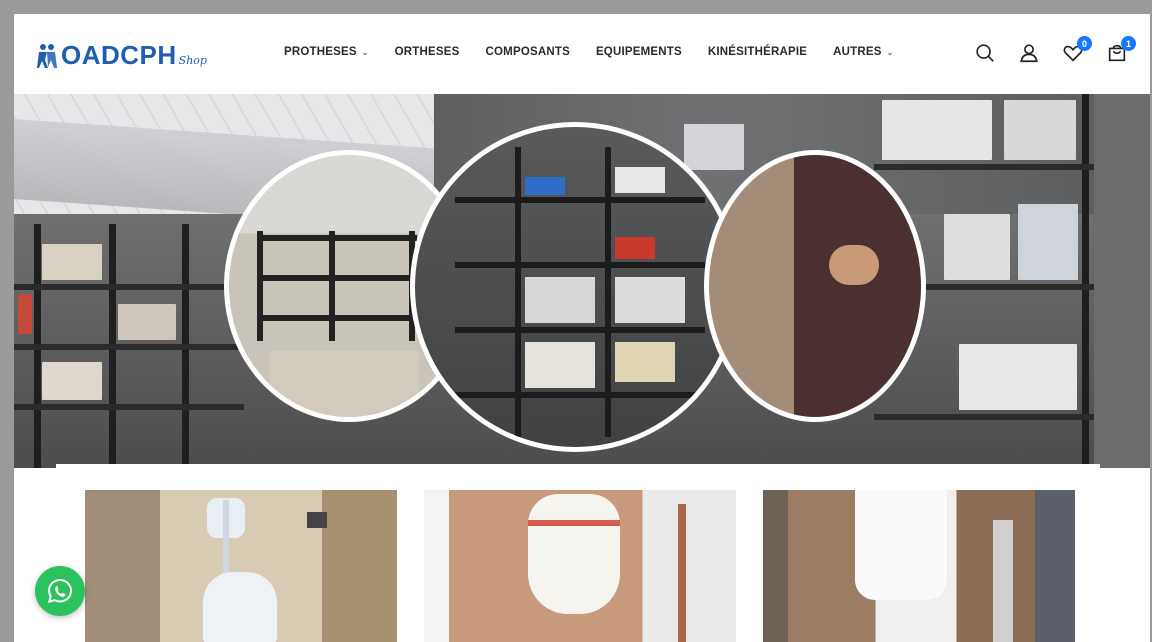 The width and height of the screenshot is (1152, 642). Describe the element at coordinates (575, 287) in the screenshot. I see `hero-circle-shelves` at that location.